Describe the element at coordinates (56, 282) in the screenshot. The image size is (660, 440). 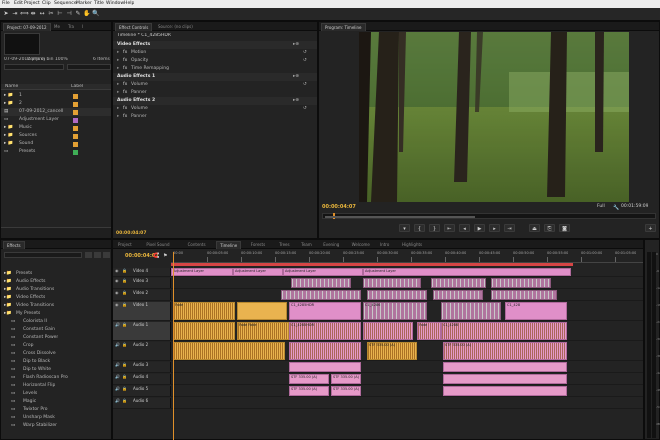
I see `effect-item: ▸📁 Audio Effects` at that location.